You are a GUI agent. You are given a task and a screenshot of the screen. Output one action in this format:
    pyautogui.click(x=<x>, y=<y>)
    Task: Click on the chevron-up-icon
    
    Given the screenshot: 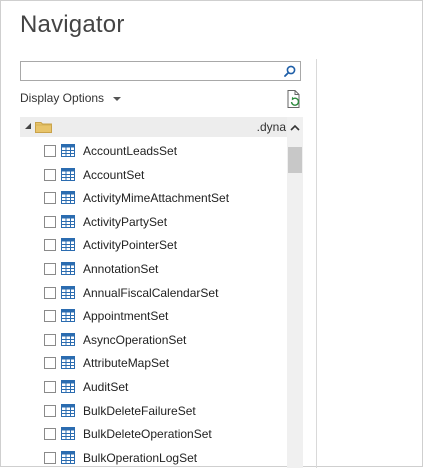 What is the action you would take?
    pyautogui.click(x=295, y=127)
    